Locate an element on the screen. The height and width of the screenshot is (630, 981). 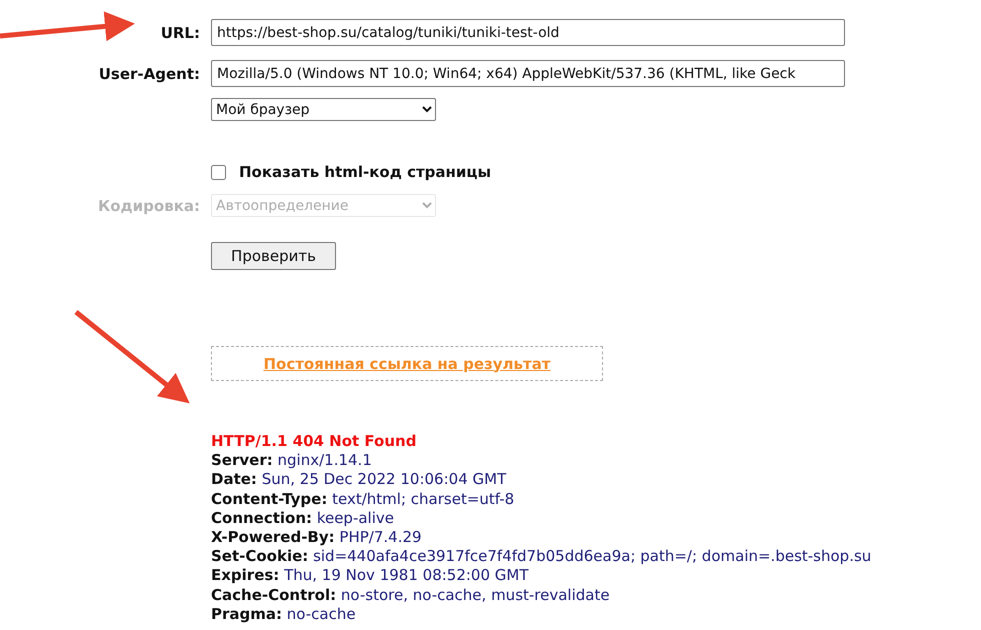
header-name: Cache-Control: is located at coordinates (273, 595).